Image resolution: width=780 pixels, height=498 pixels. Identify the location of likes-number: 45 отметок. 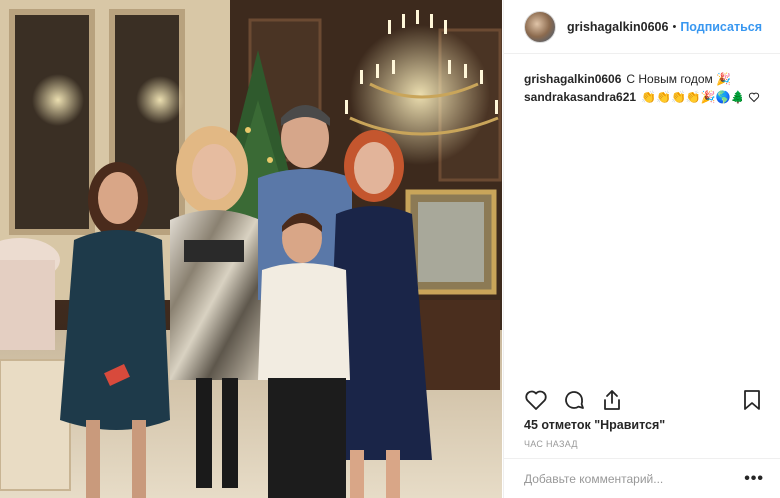
(557, 425).